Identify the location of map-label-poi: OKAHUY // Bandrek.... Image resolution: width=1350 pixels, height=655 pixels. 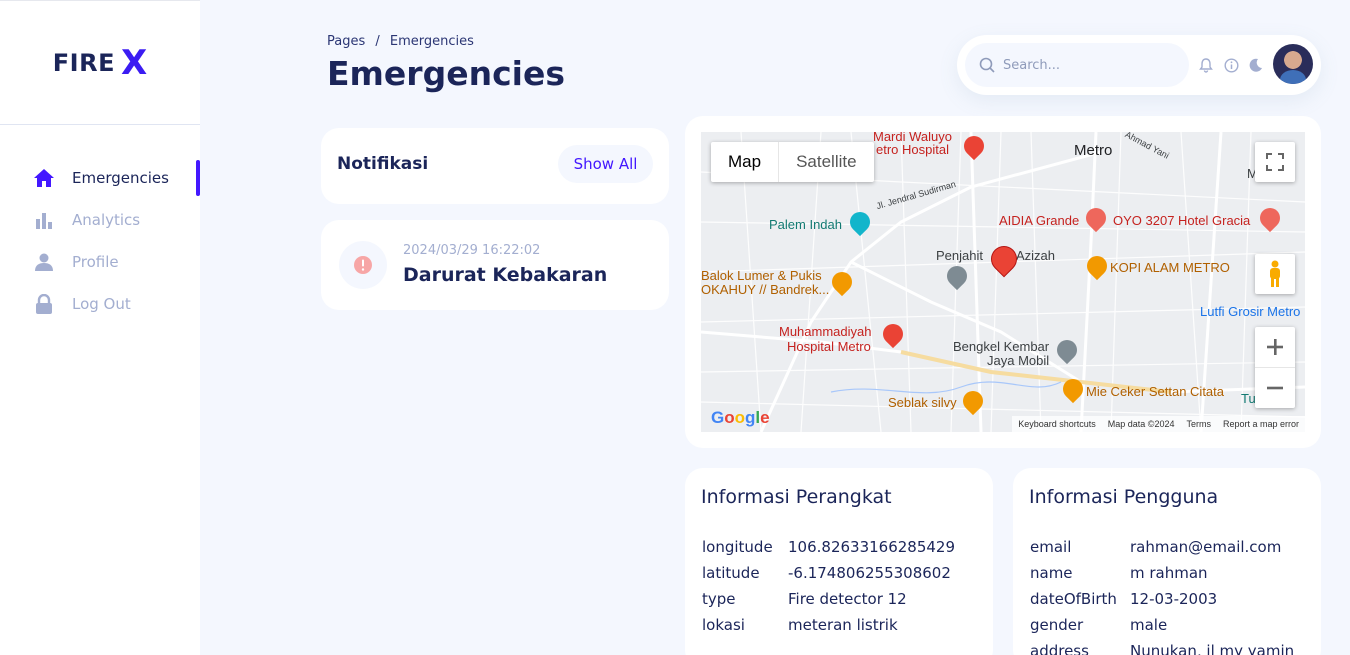
(765, 289).